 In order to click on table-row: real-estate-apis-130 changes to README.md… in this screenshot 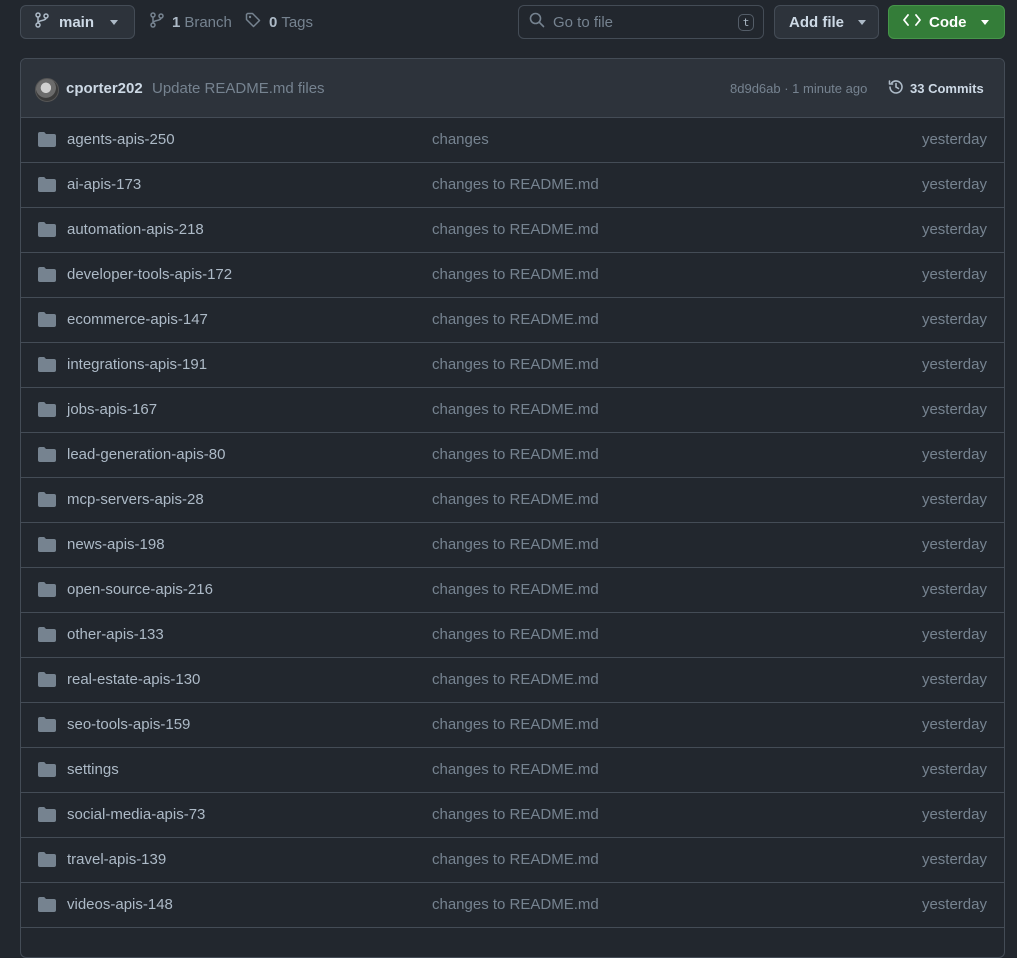, I will do `click(512, 680)`.